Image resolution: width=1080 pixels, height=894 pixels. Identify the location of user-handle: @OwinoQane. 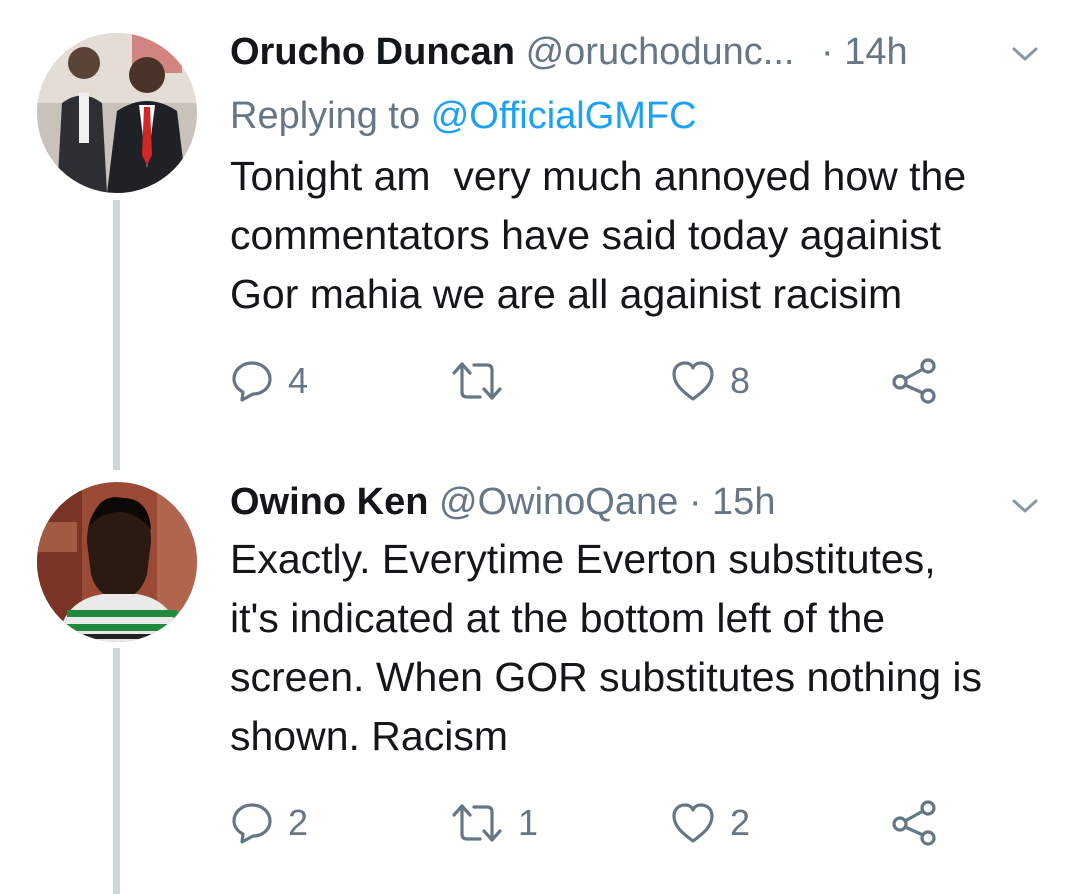
(558, 502).